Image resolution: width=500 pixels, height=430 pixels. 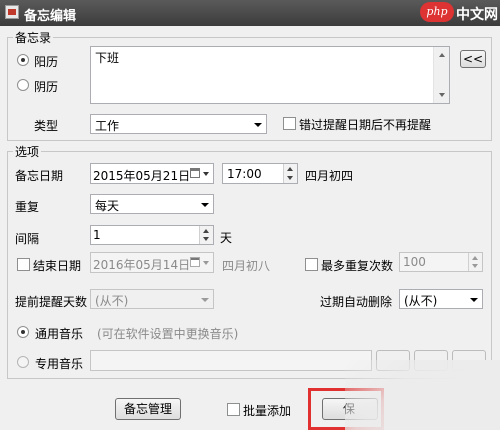 I want to click on end-date-label: 结束日期, so click(x=57, y=265).